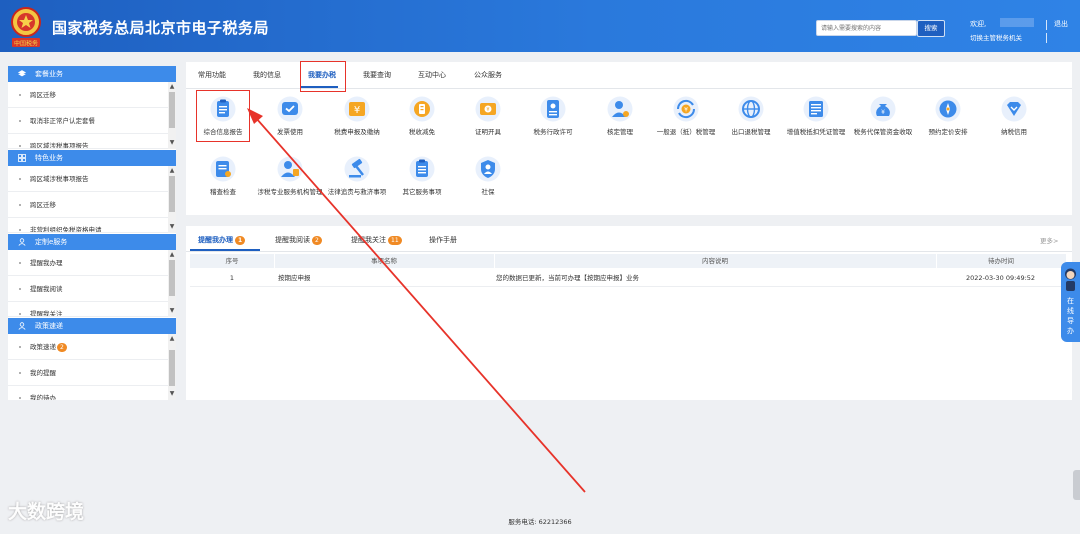 Image resolution: width=1080 pixels, height=534 pixels. Describe the element at coordinates (540, 522) in the screenshot. I see `footer-phone: 服务电话: 62212366` at that location.